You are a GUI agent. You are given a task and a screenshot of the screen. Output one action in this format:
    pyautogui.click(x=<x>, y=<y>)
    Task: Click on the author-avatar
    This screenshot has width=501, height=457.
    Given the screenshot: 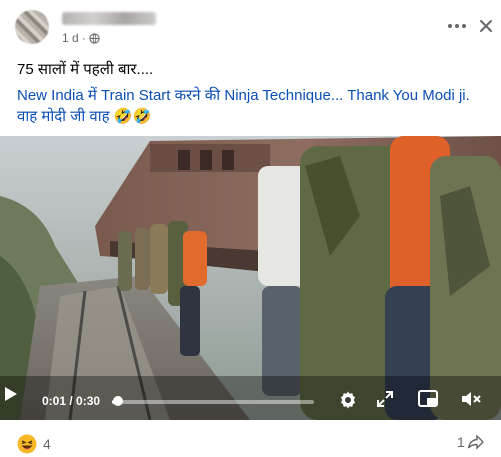 What is the action you would take?
    pyautogui.click(x=32, y=27)
    